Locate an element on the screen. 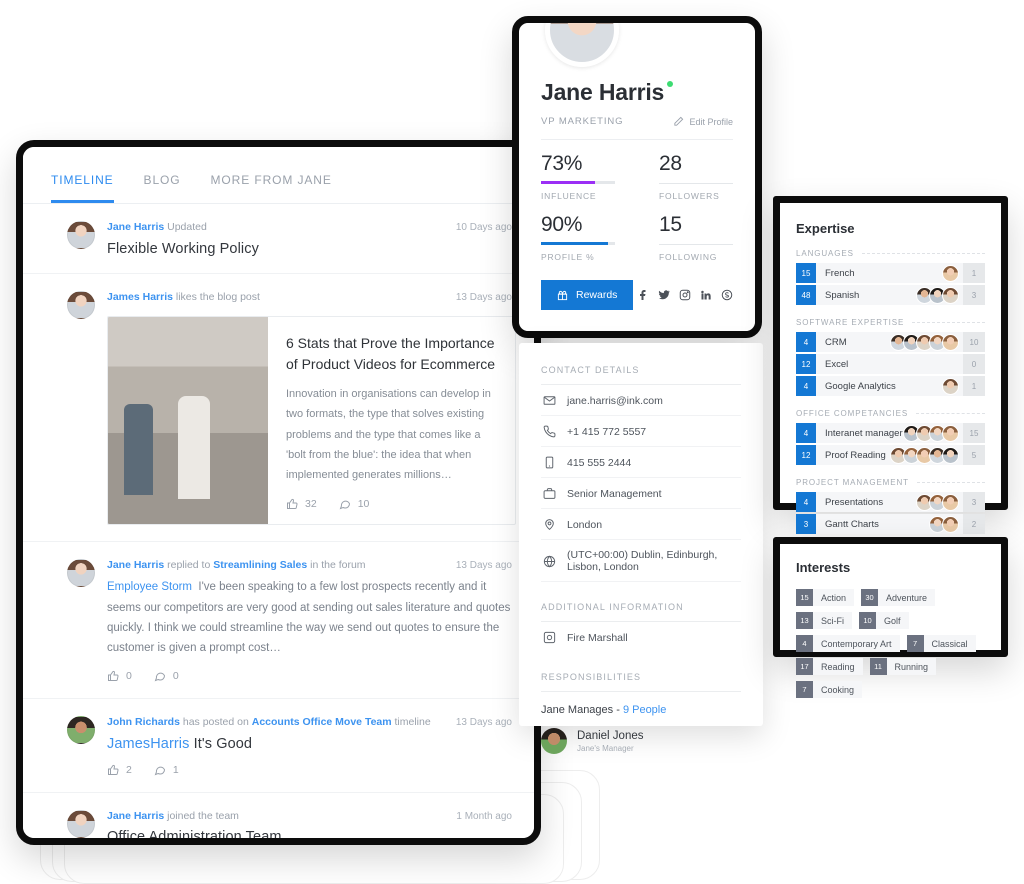  item-headline: Office Administration Team is located at coordinates (311, 833).